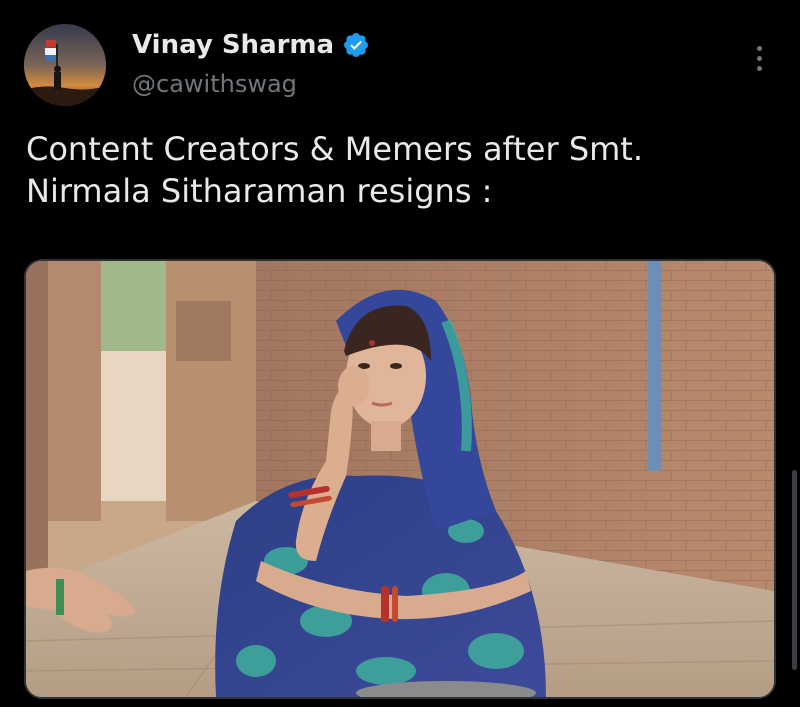 The width and height of the screenshot is (800, 707). What do you see at coordinates (356, 45) in the screenshot?
I see `verified-badge-icon` at bounding box center [356, 45].